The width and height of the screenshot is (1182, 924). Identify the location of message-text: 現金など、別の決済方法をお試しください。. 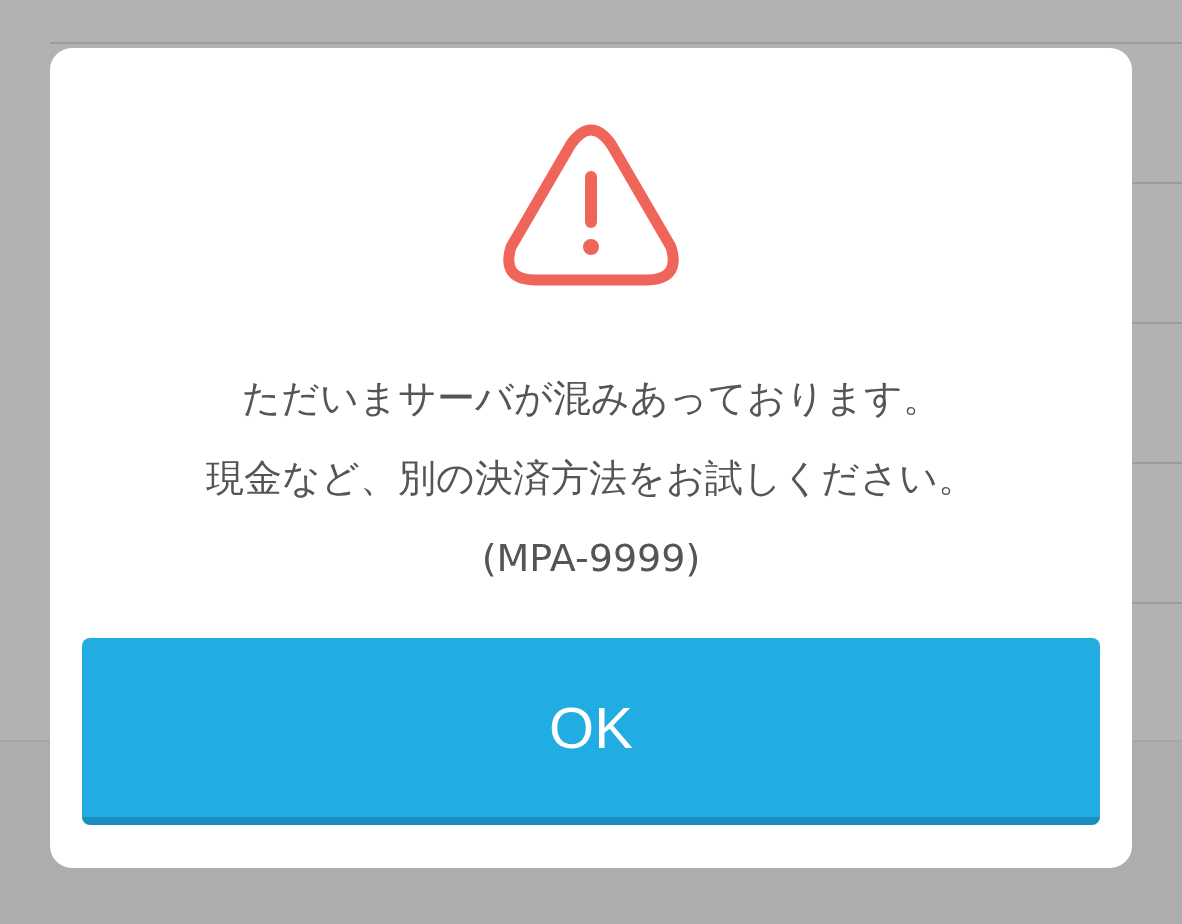
(591, 478).